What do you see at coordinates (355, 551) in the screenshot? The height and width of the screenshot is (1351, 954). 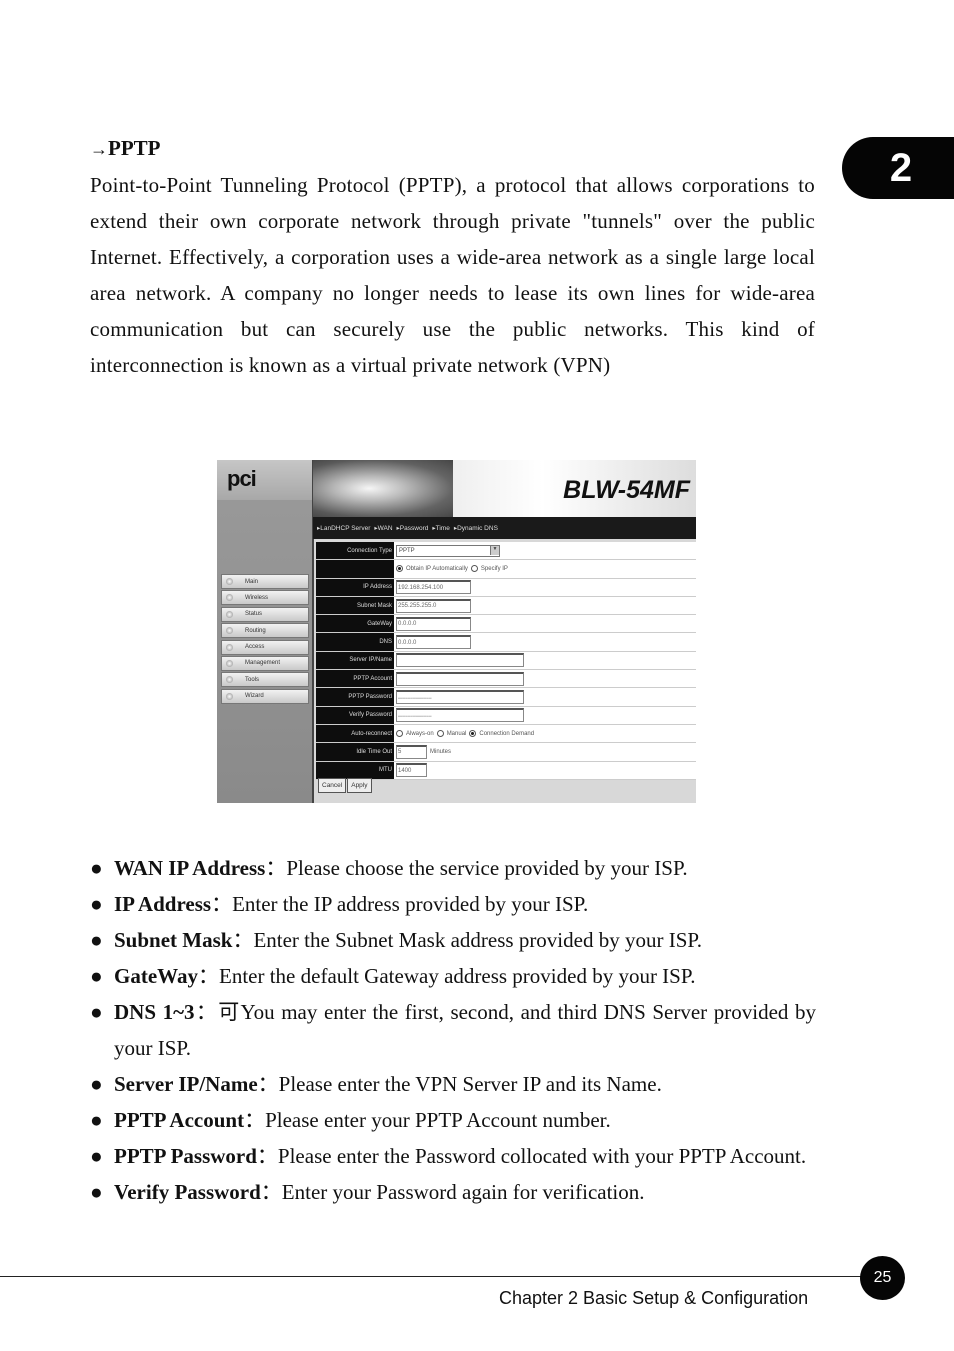 I see `form-label: Connection Type` at bounding box center [355, 551].